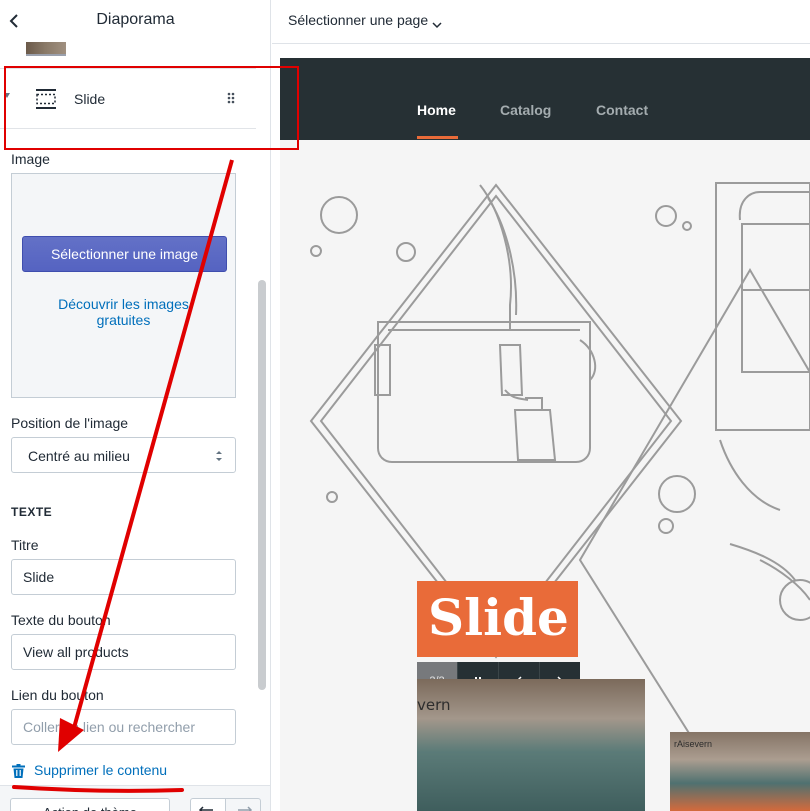 This screenshot has height=811, width=810. What do you see at coordinates (231, 98) in the screenshot?
I see `drag-handle-icon` at bounding box center [231, 98].